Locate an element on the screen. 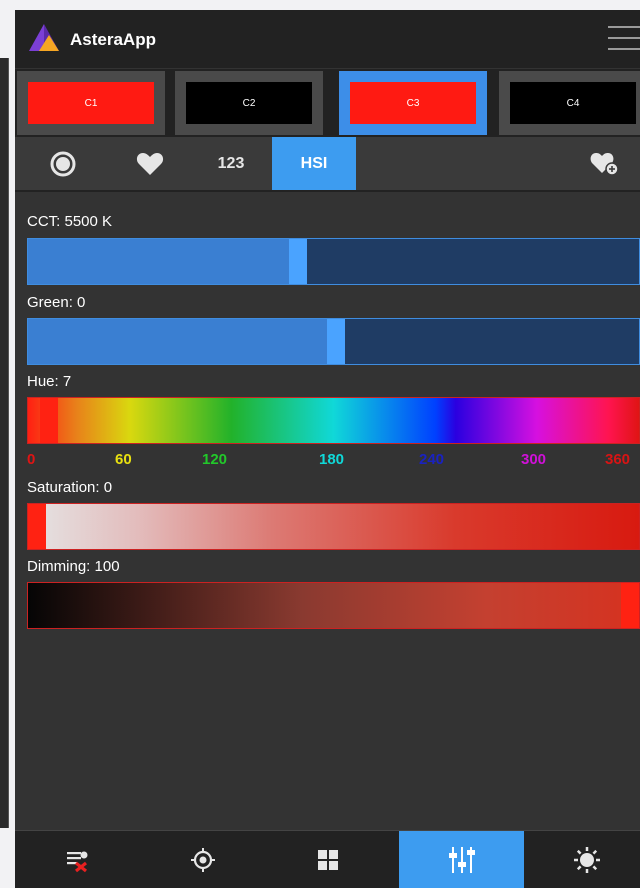 This screenshot has width=640, height=888. hue-scale: 0 60 120 180 240 300 360 is located at coordinates (333, 461).